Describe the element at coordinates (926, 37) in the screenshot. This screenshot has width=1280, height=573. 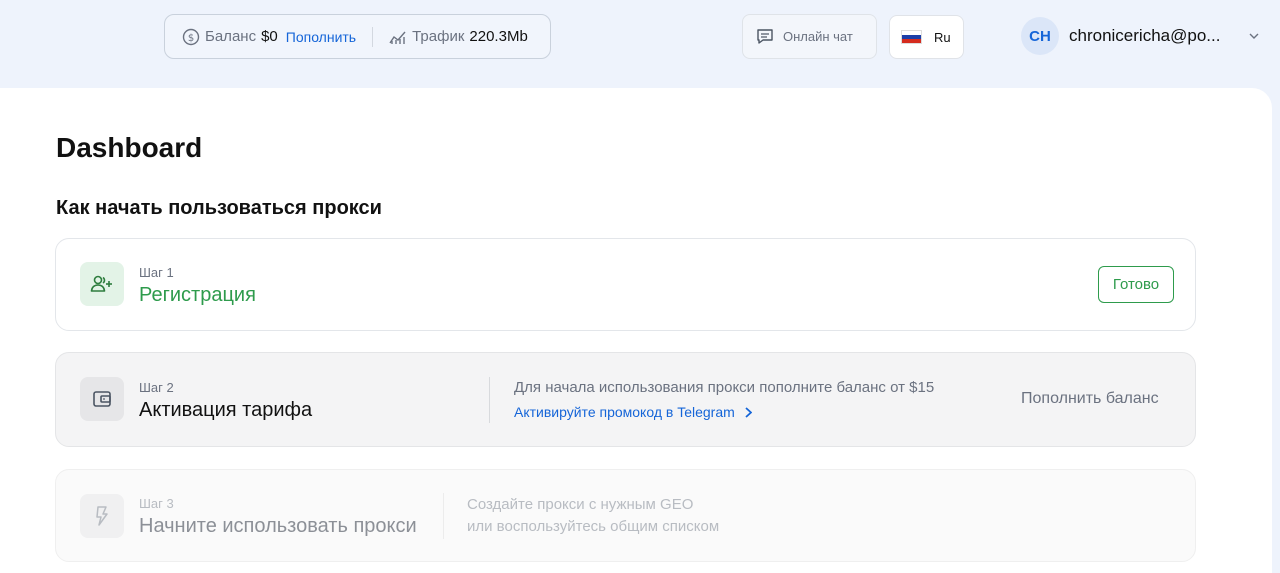
I see `language-selector: Ru` at that location.